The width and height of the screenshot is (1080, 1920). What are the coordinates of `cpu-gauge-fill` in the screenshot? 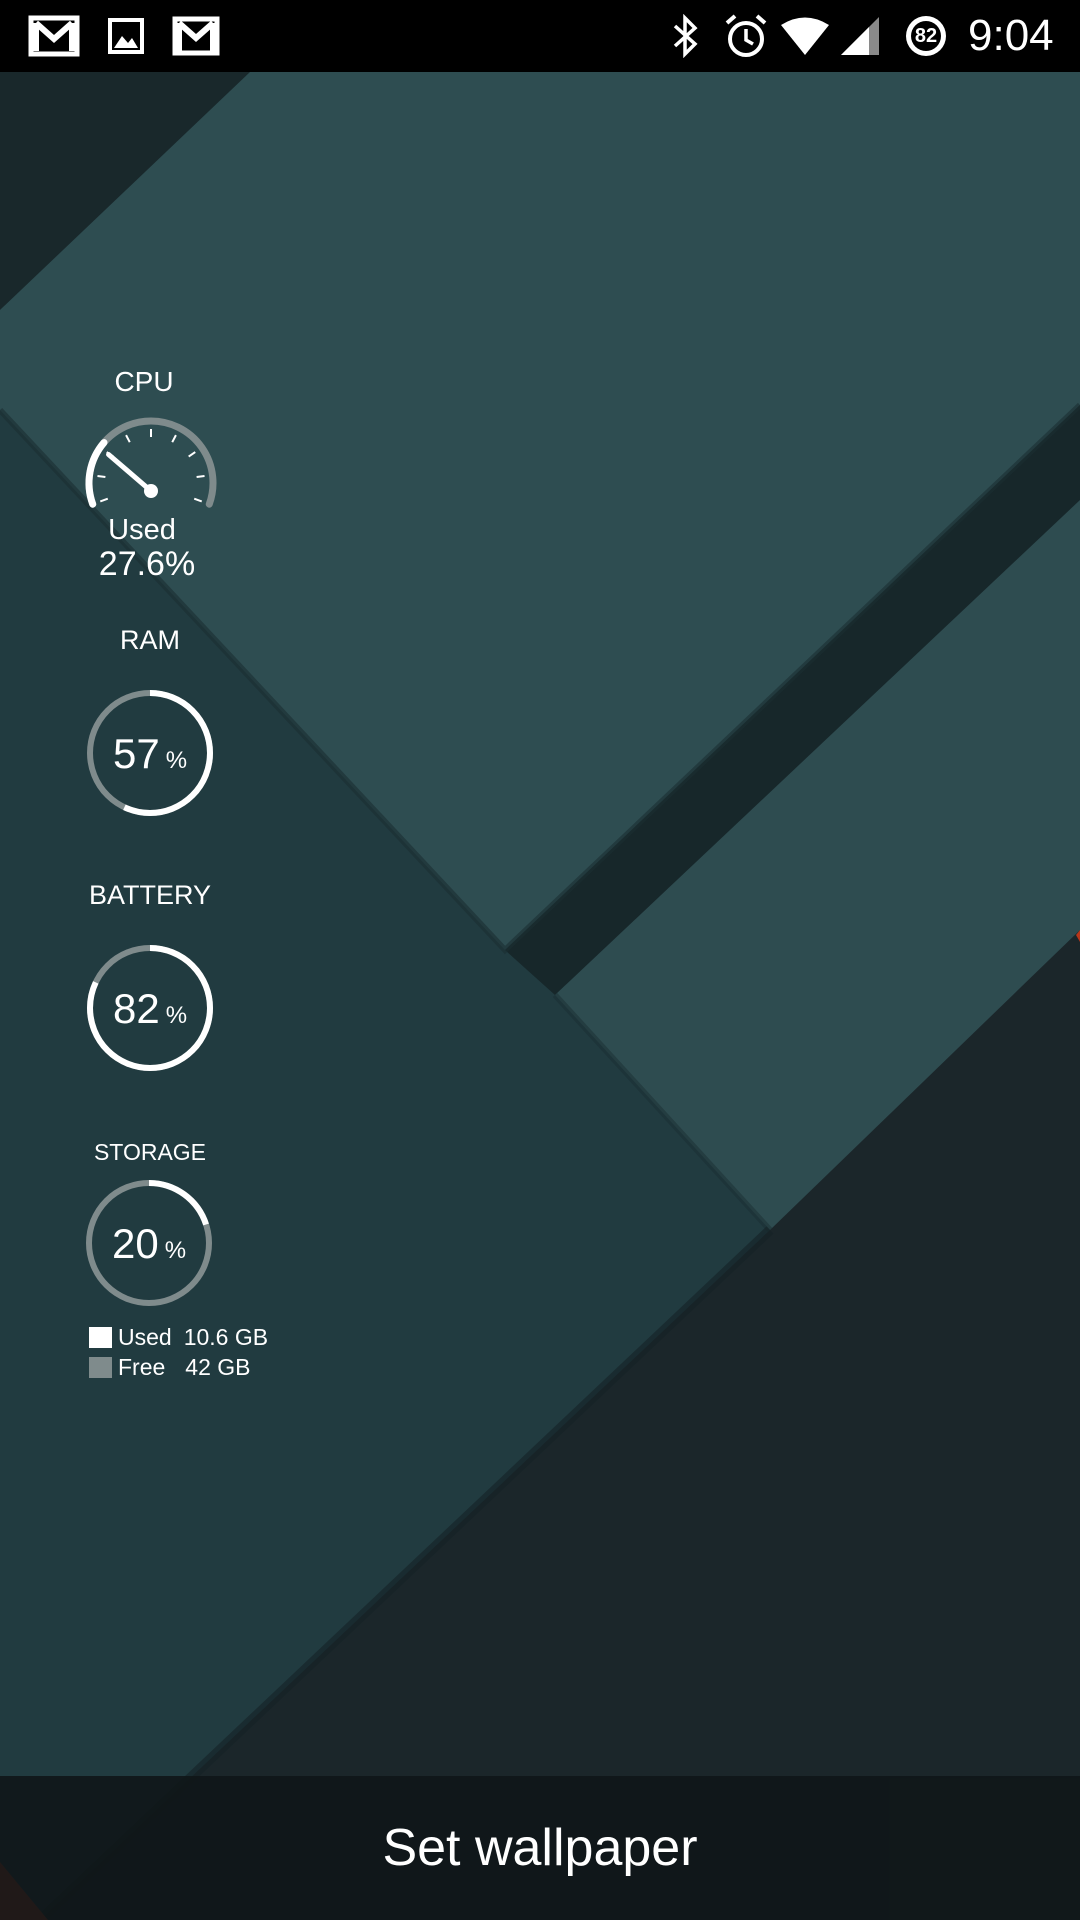 It's located at (96, 473).